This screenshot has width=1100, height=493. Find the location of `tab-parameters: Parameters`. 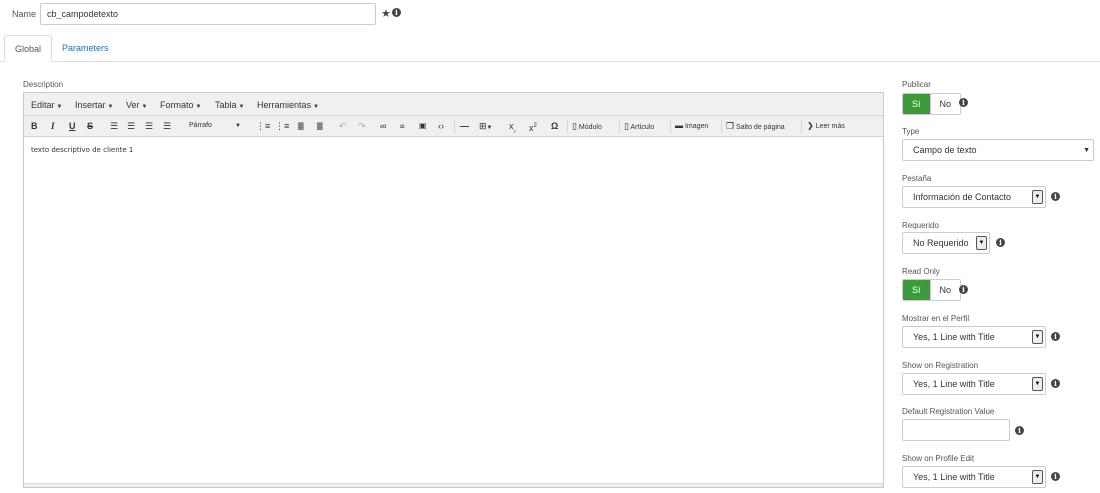

tab-parameters: Parameters is located at coordinates (85, 48).